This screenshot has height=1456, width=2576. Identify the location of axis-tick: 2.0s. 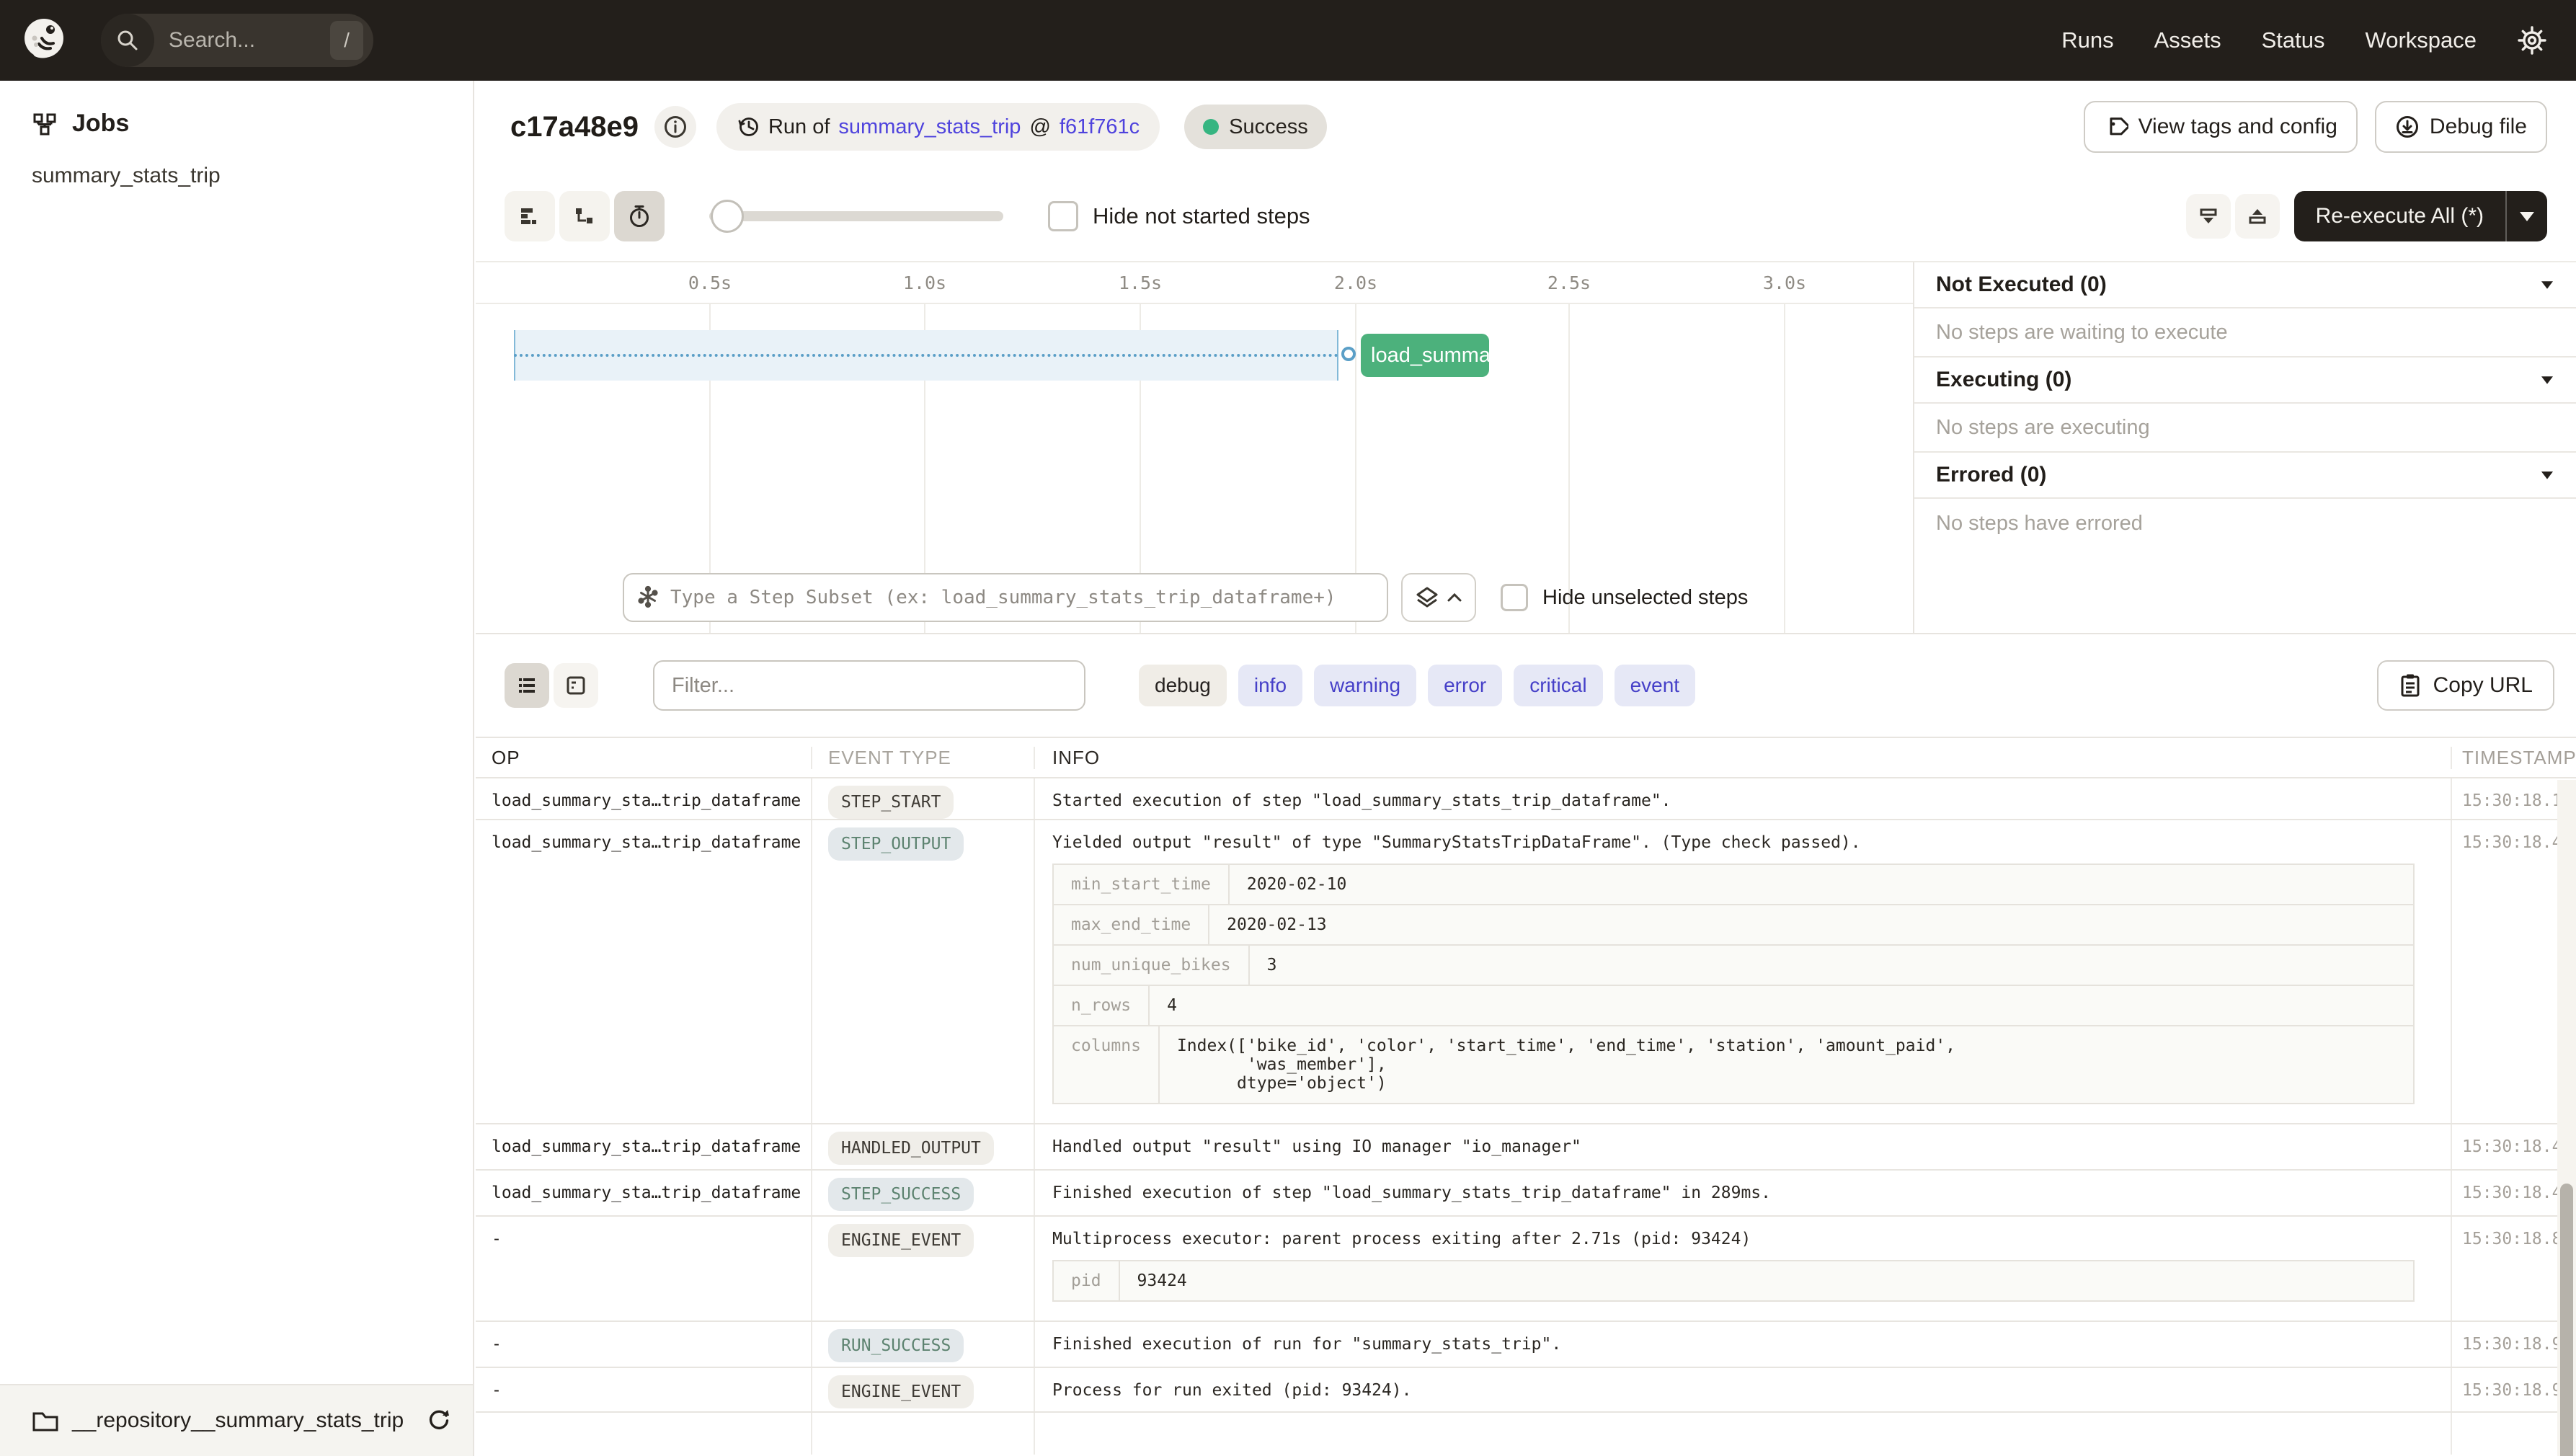
(1355, 282).